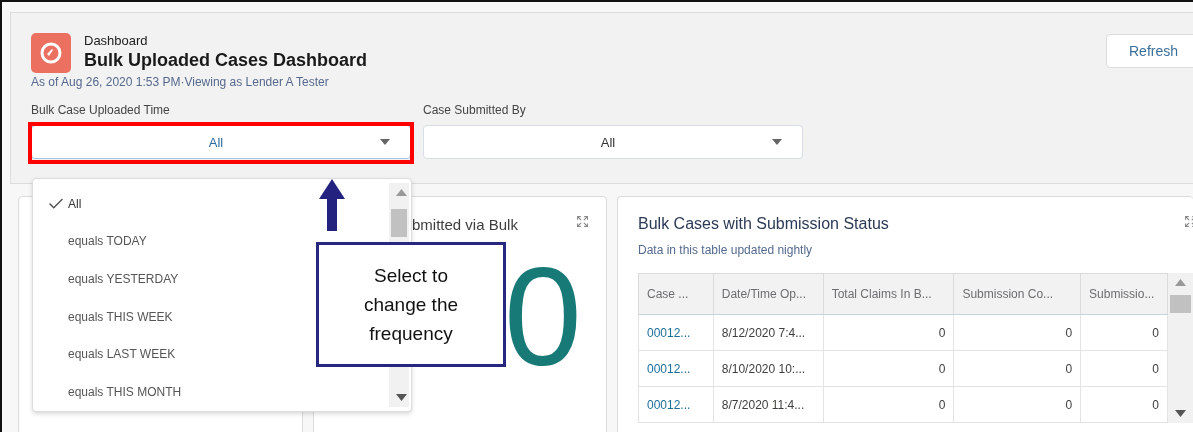  I want to click on filter-label: Case Submitted By, so click(475, 111).